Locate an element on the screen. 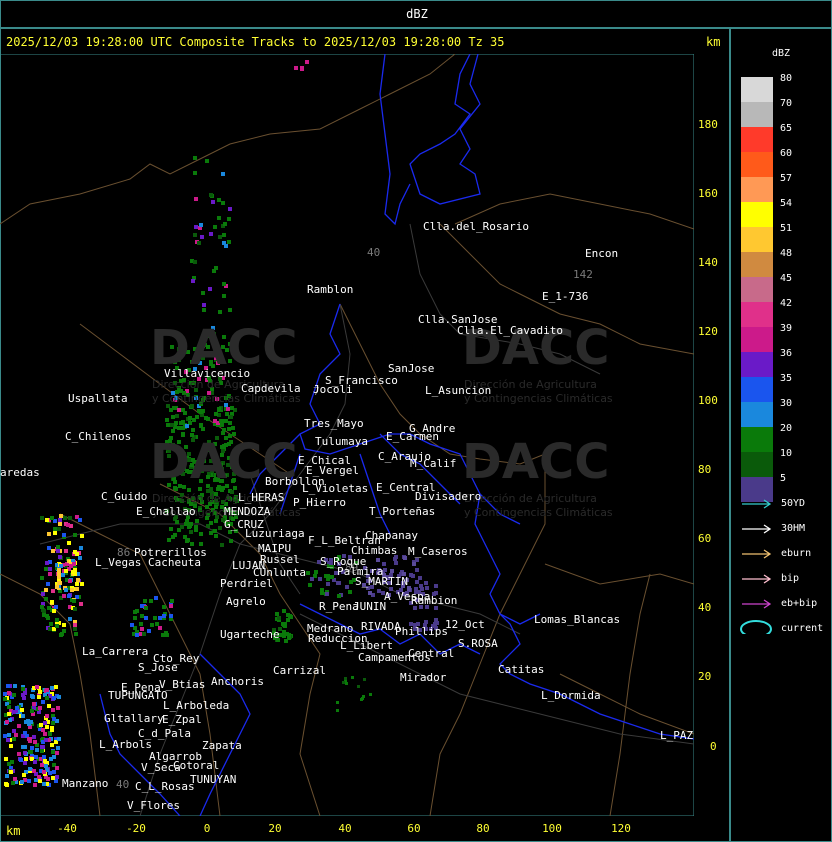 The height and width of the screenshot is (842, 832). track-legend is located at coordinates (756, 566).